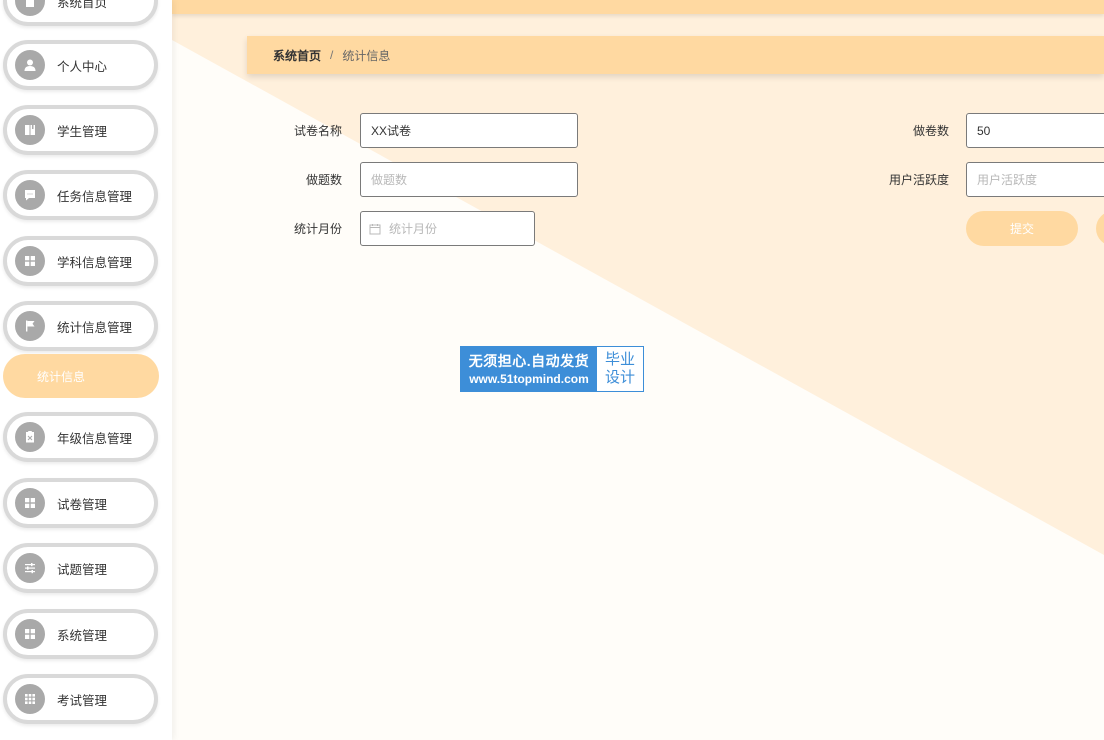  What do you see at coordinates (675, 55) in the screenshot?
I see `breadcrumb: 系统首页 / 统计信息` at bounding box center [675, 55].